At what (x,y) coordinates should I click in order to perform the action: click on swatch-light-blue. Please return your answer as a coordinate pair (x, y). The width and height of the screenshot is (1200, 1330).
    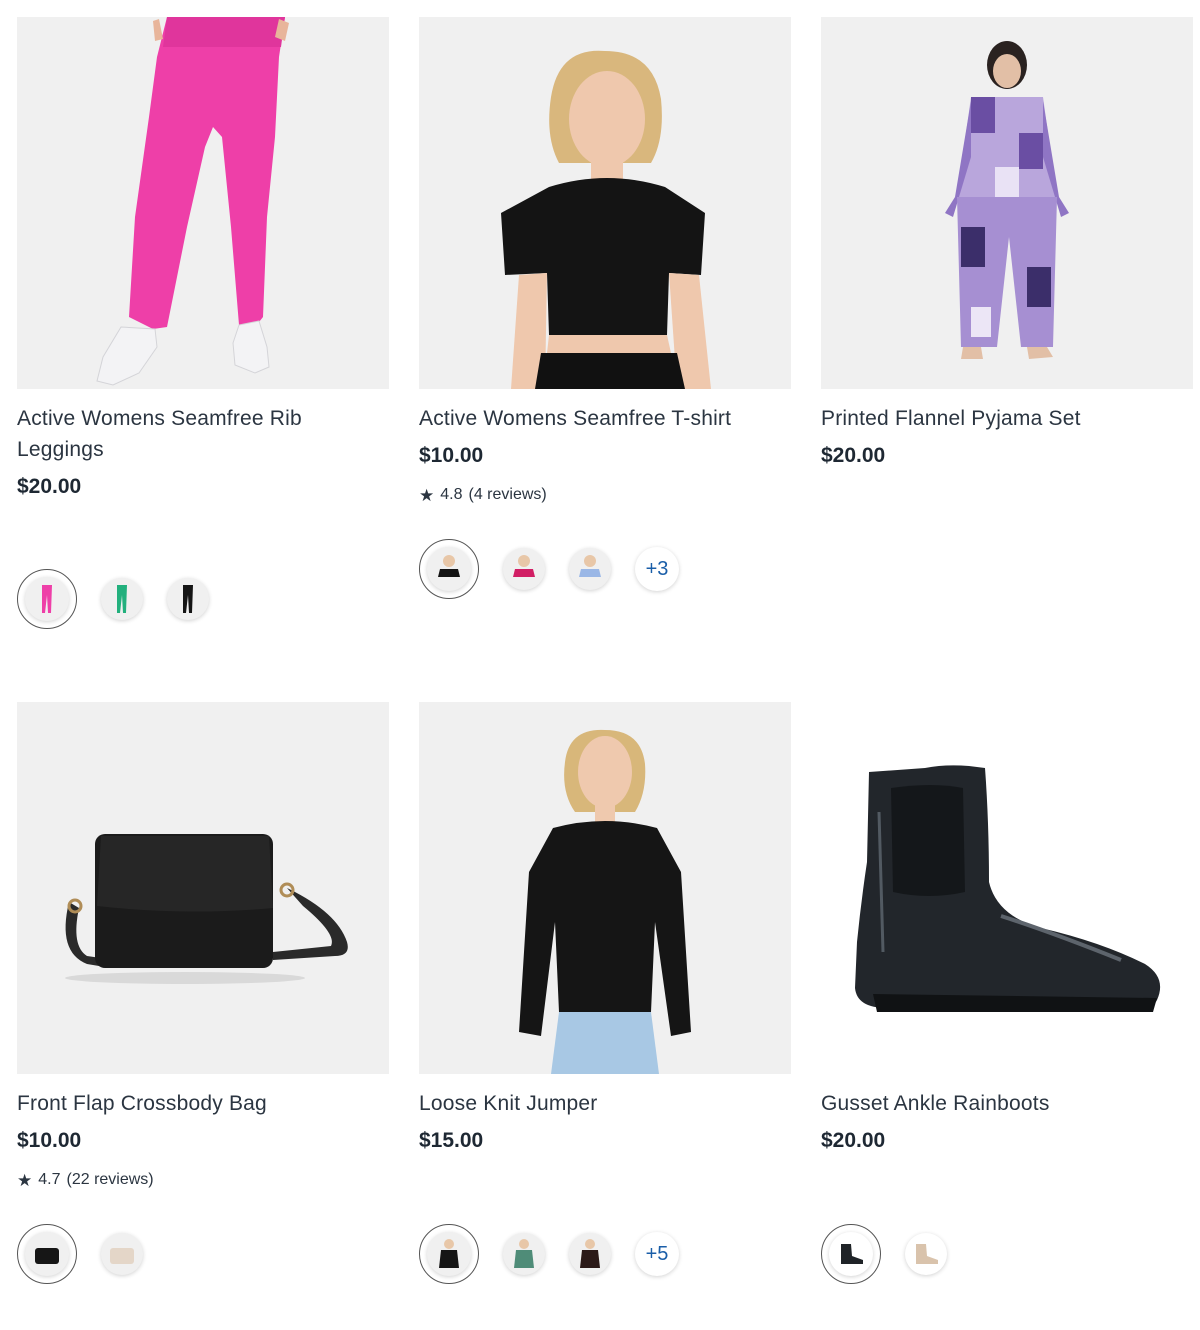
    Looking at the image, I should click on (590, 569).